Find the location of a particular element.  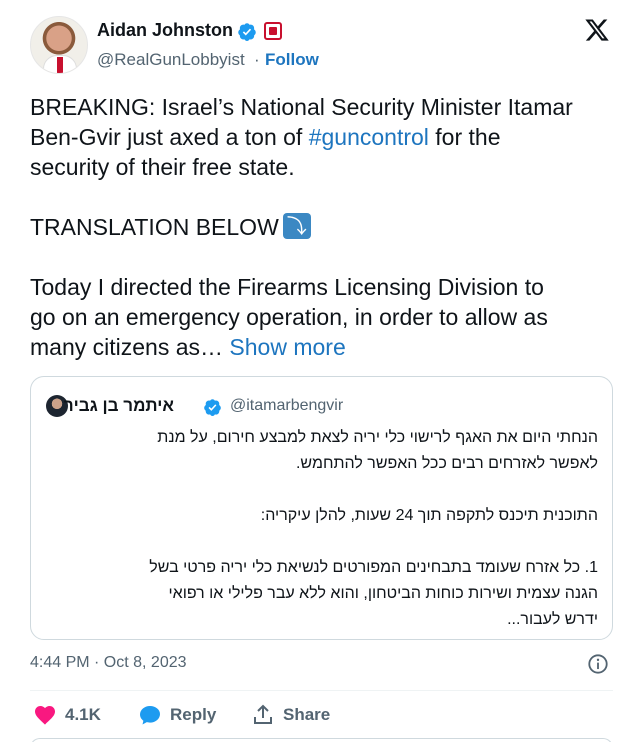

quoted-author-handle: @itamarbengvir is located at coordinates (287, 405).